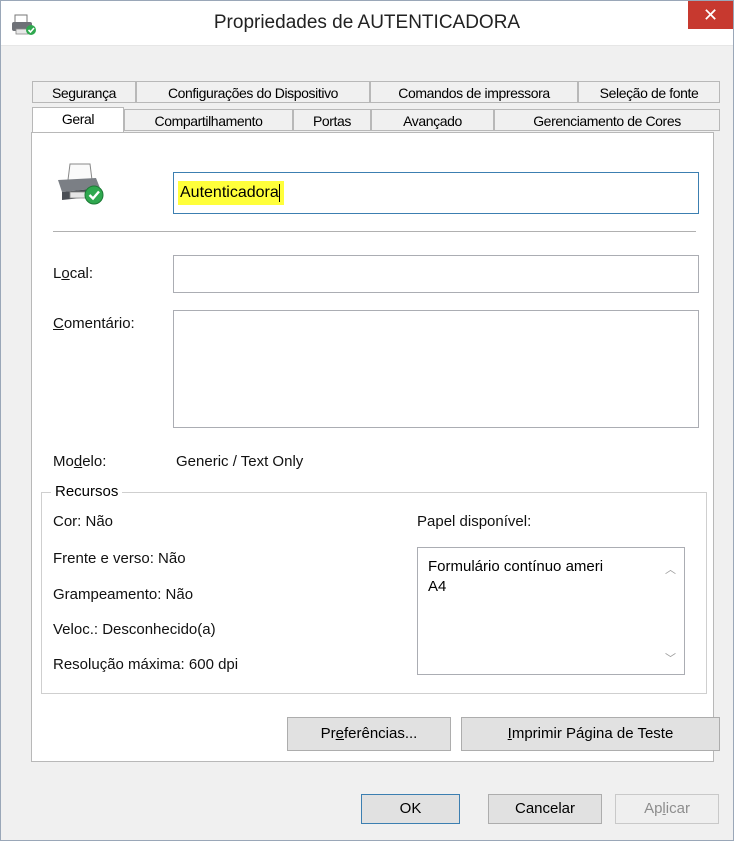  Describe the element at coordinates (474, 92) in the screenshot. I see `tab-comandos-impressora: Comandos de impressora` at that location.